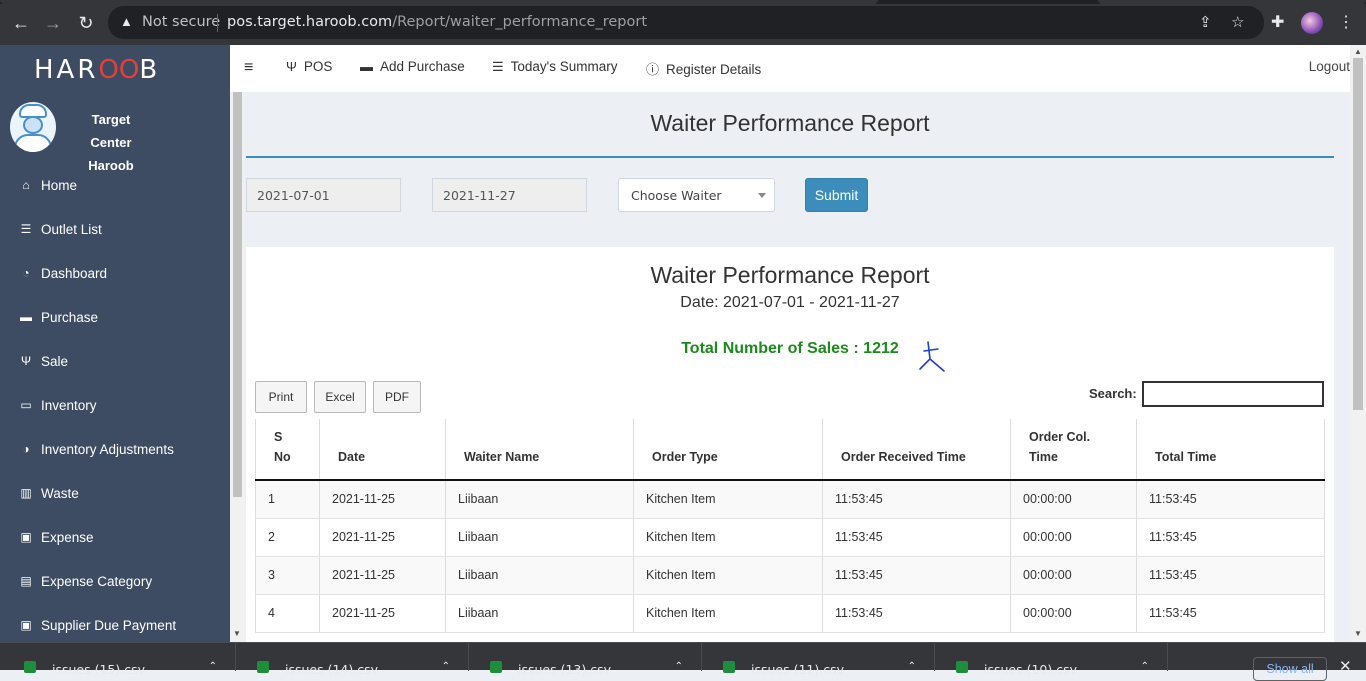 The height and width of the screenshot is (681, 1366). I want to click on sidebar-item-expense: ▣ Expense, so click(115, 537).